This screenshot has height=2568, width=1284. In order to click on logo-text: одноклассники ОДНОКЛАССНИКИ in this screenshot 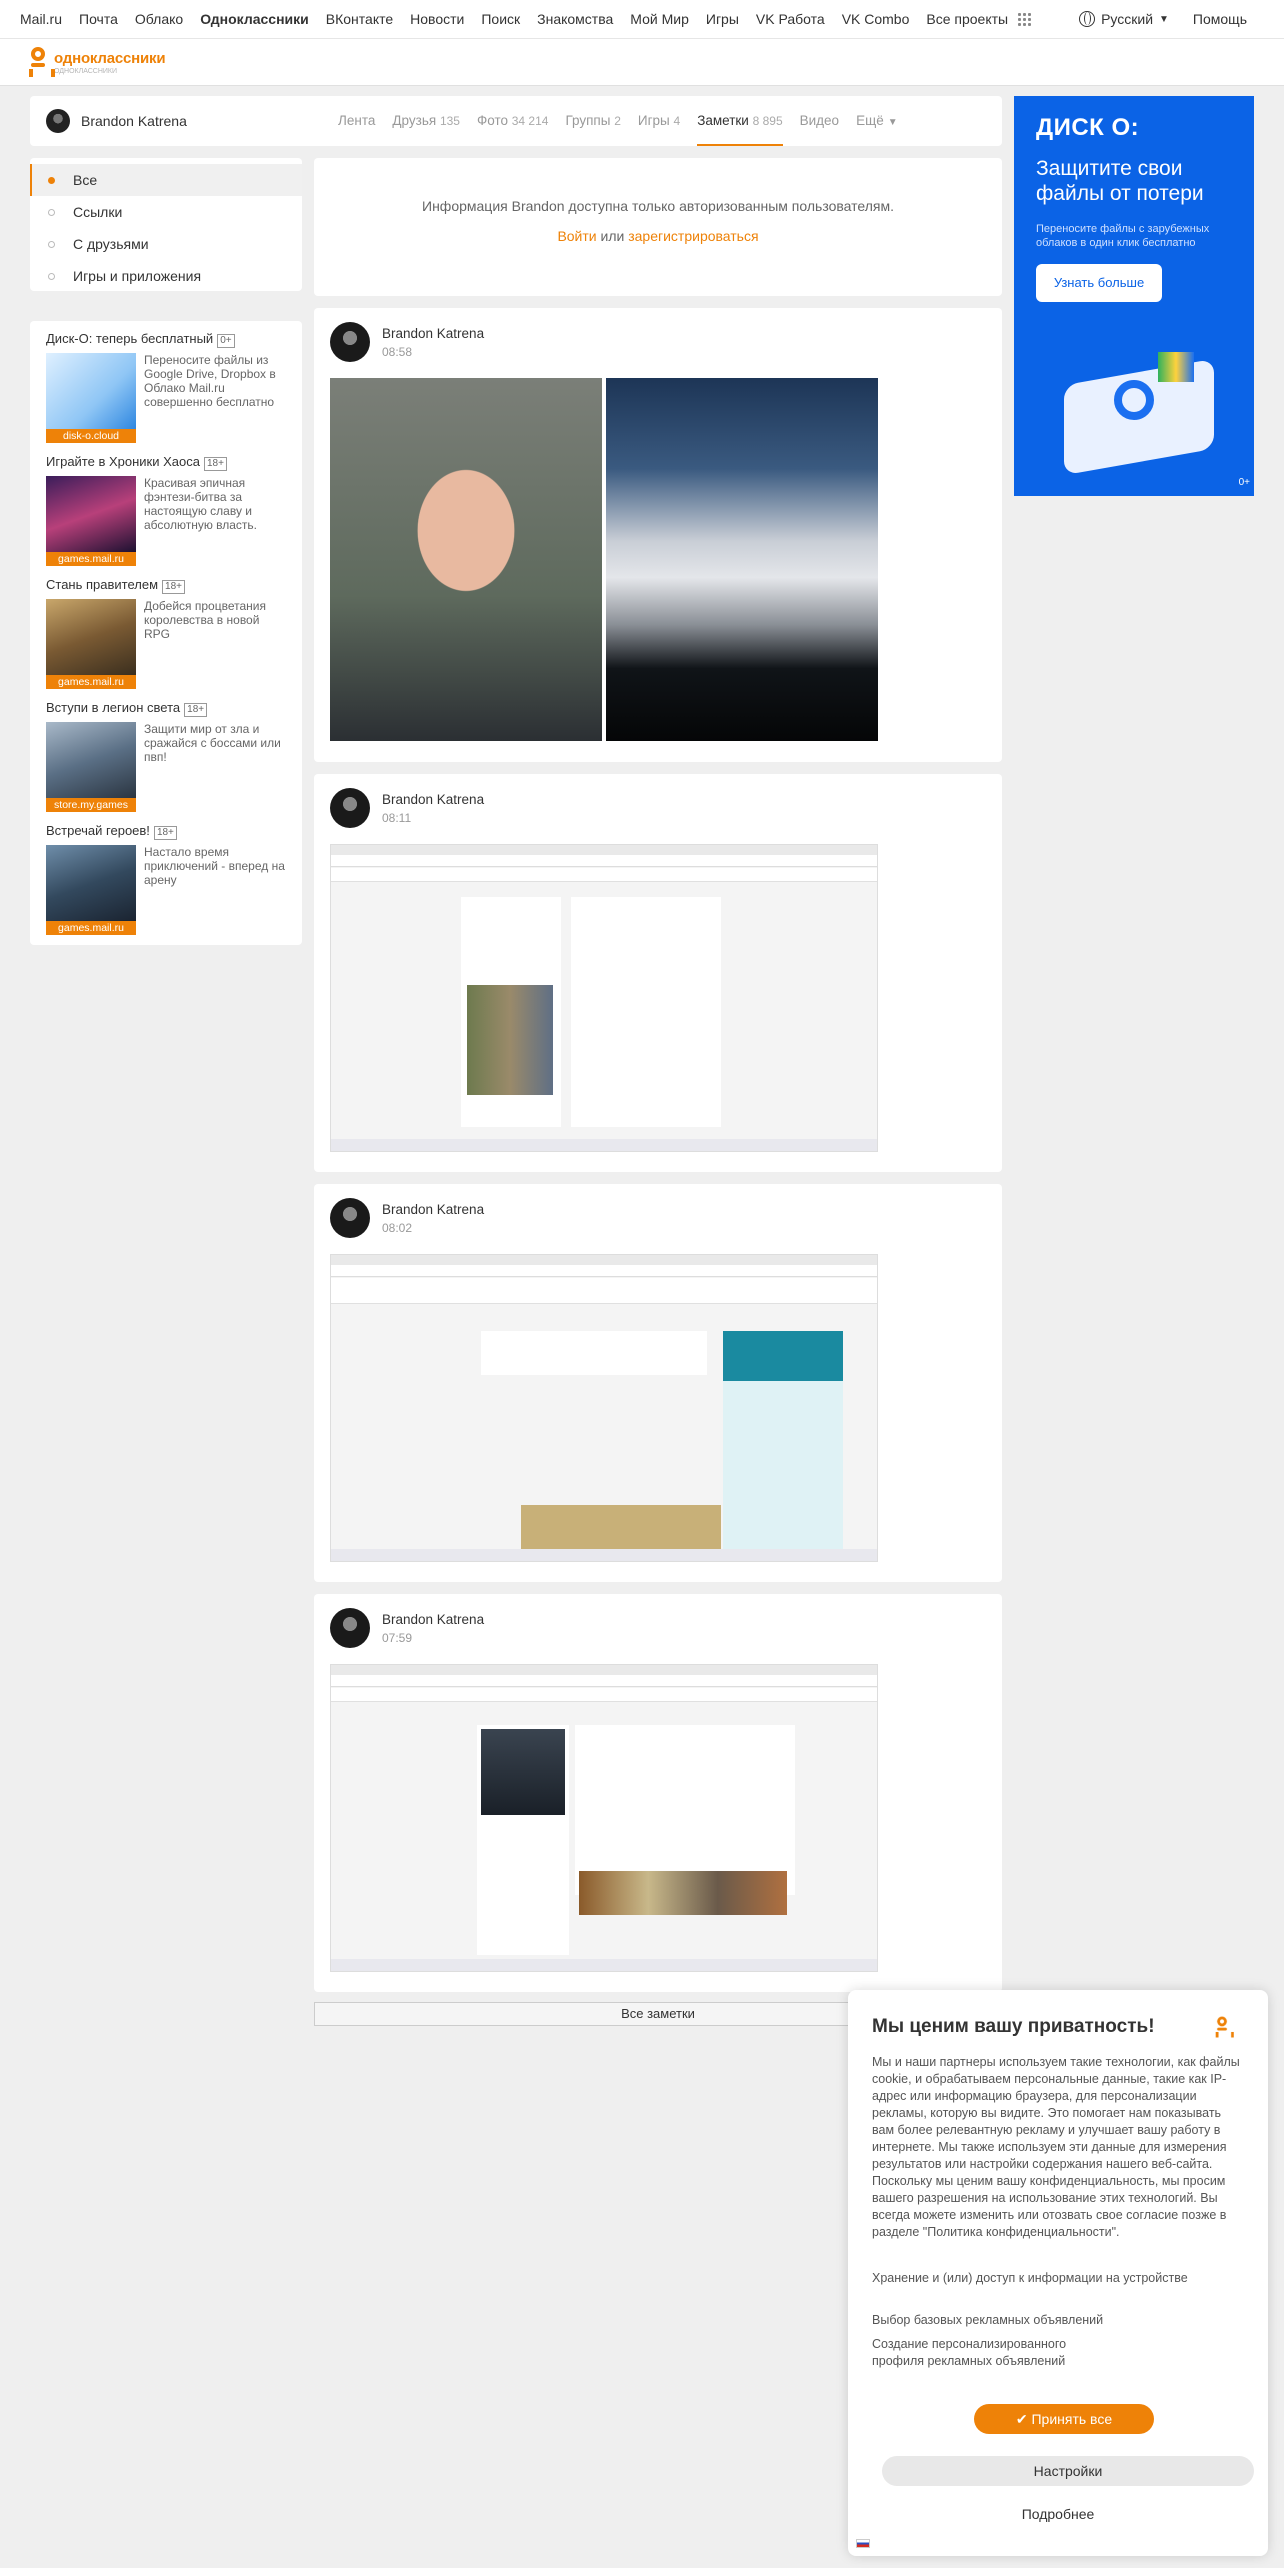, I will do `click(110, 62)`.